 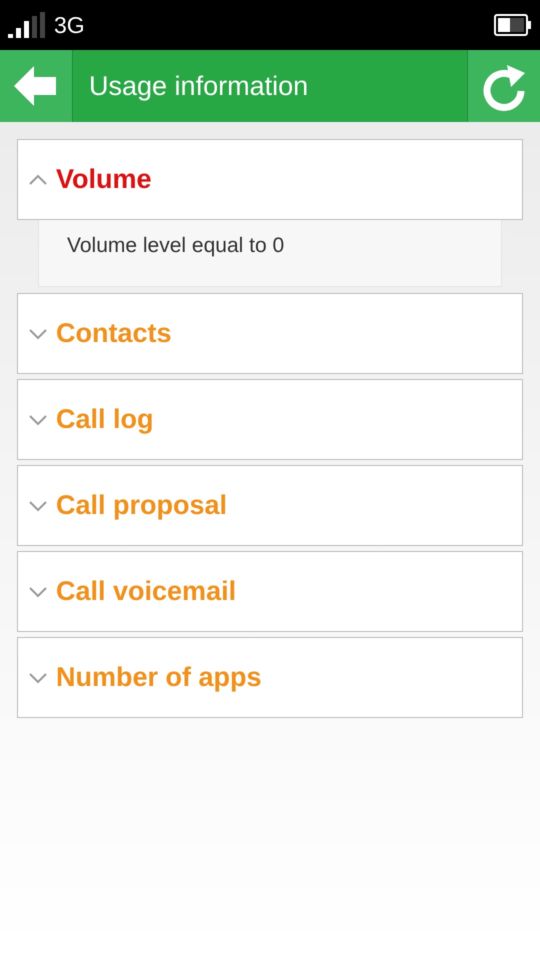 What do you see at coordinates (198, 86) in the screenshot?
I see `screen-title: Usage information` at bounding box center [198, 86].